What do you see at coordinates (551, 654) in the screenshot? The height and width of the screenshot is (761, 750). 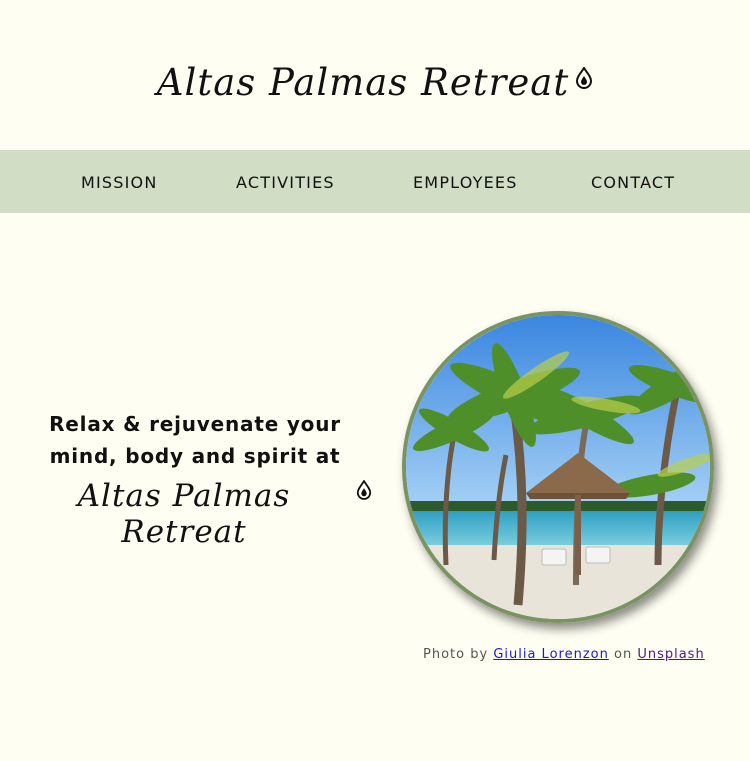 I see `credit-author-link: Giulia Lorenzon` at bounding box center [551, 654].